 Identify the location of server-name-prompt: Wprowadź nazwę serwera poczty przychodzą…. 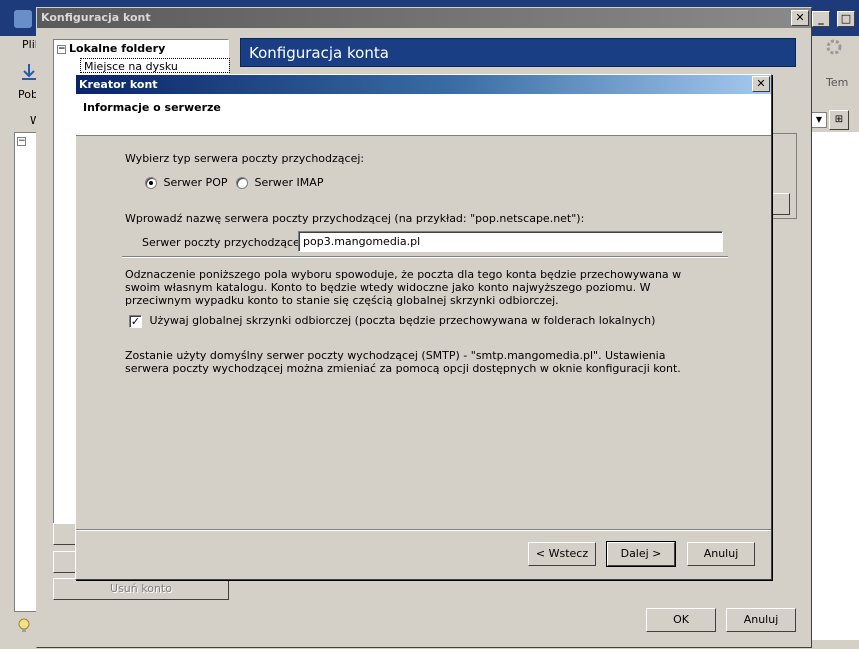
(355, 218).